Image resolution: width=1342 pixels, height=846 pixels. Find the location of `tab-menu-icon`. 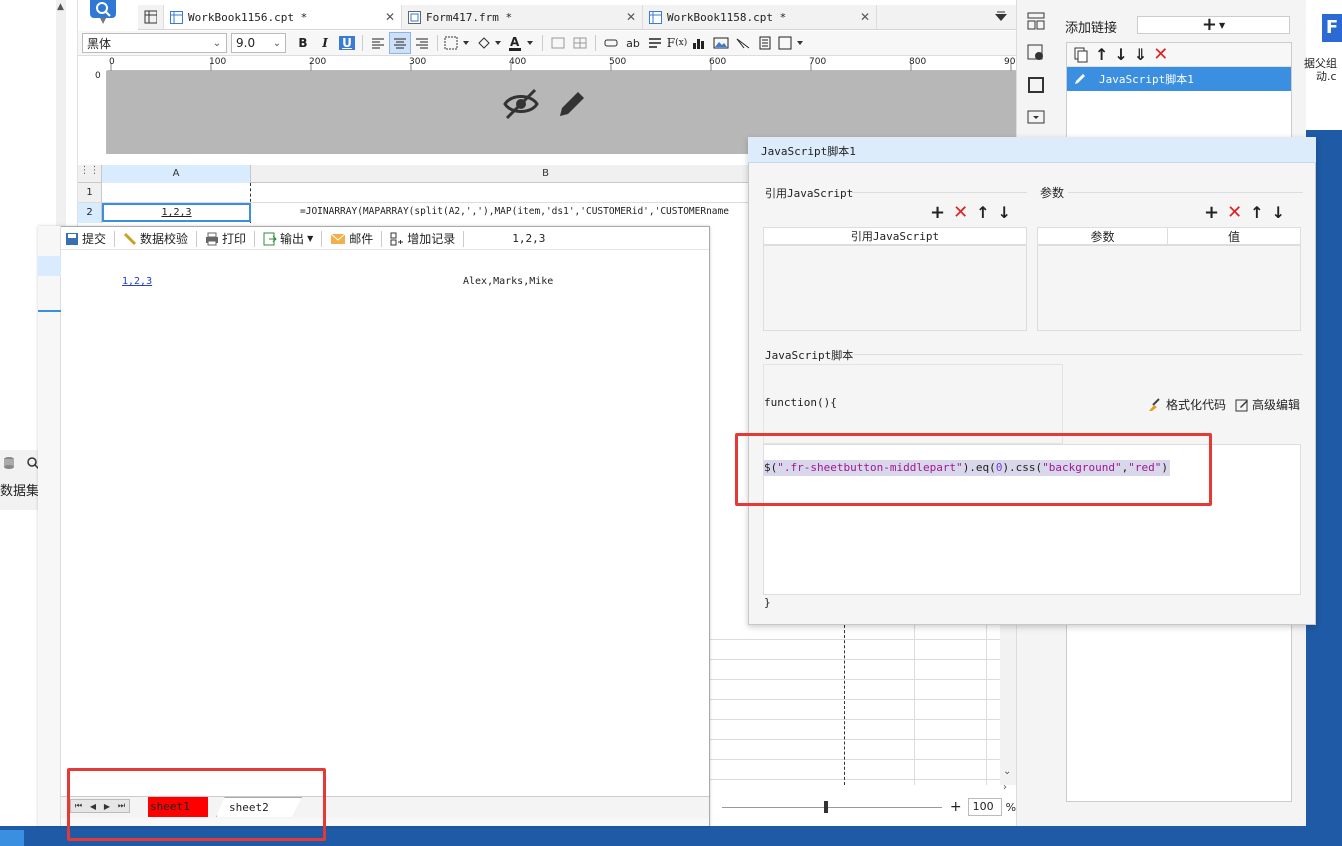

tab-menu-icon is located at coordinates (1001, 17).